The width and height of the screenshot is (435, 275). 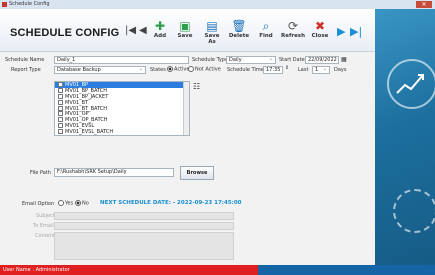 What do you see at coordinates (29, 4) in the screenshot?
I see `window-title: Schedule Config` at bounding box center [29, 4].